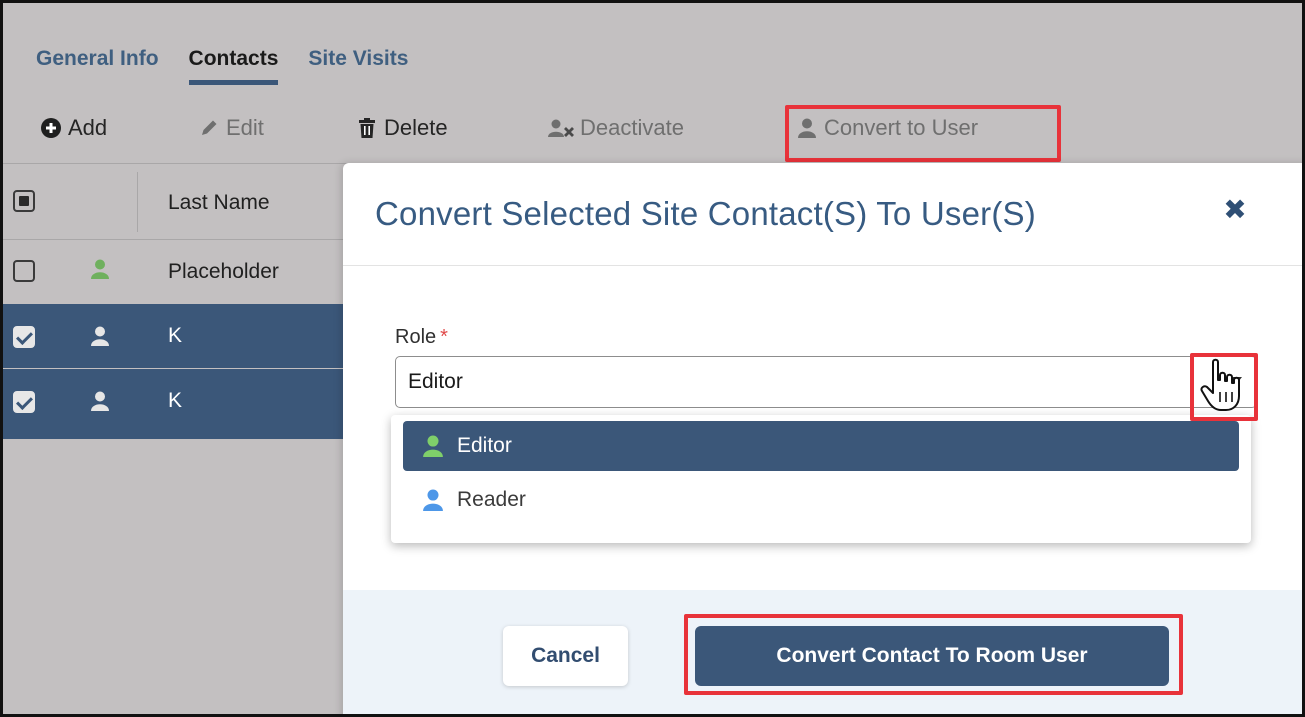 Image resolution: width=1305 pixels, height=717 pixels. What do you see at coordinates (435, 381) in the screenshot?
I see `role-selected-value: Editor` at bounding box center [435, 381].